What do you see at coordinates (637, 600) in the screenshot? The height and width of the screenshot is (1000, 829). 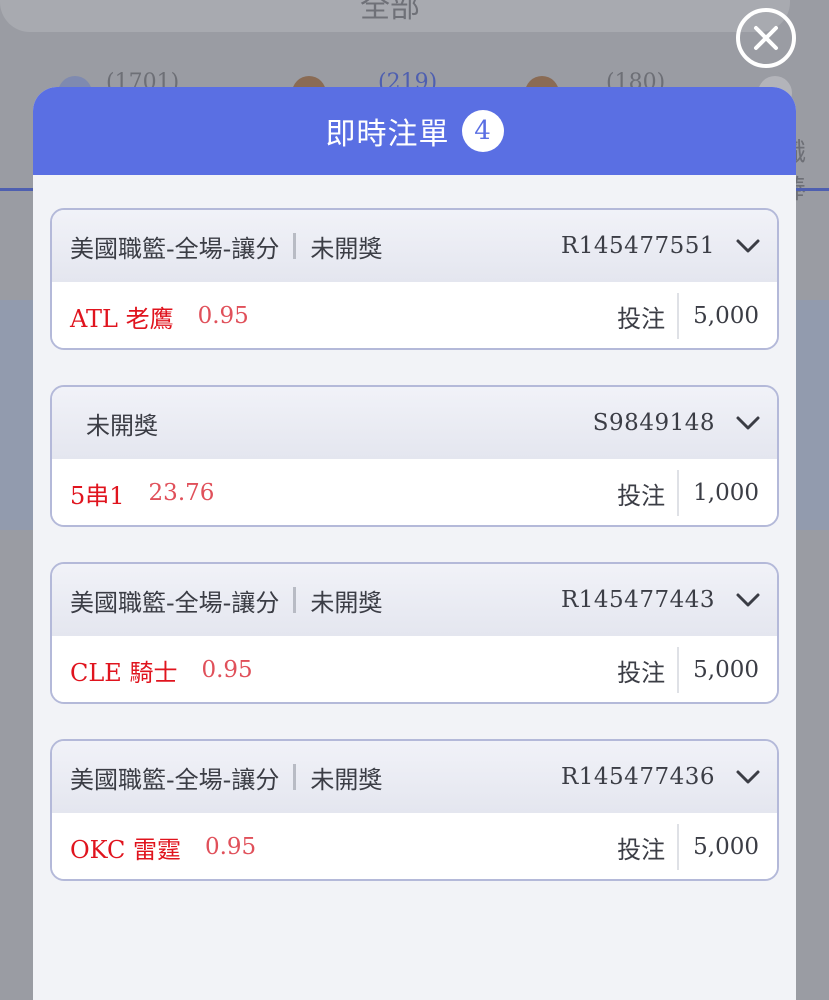 I see `bet-ticket-id: R145477443` at bounding box center [637, 600].